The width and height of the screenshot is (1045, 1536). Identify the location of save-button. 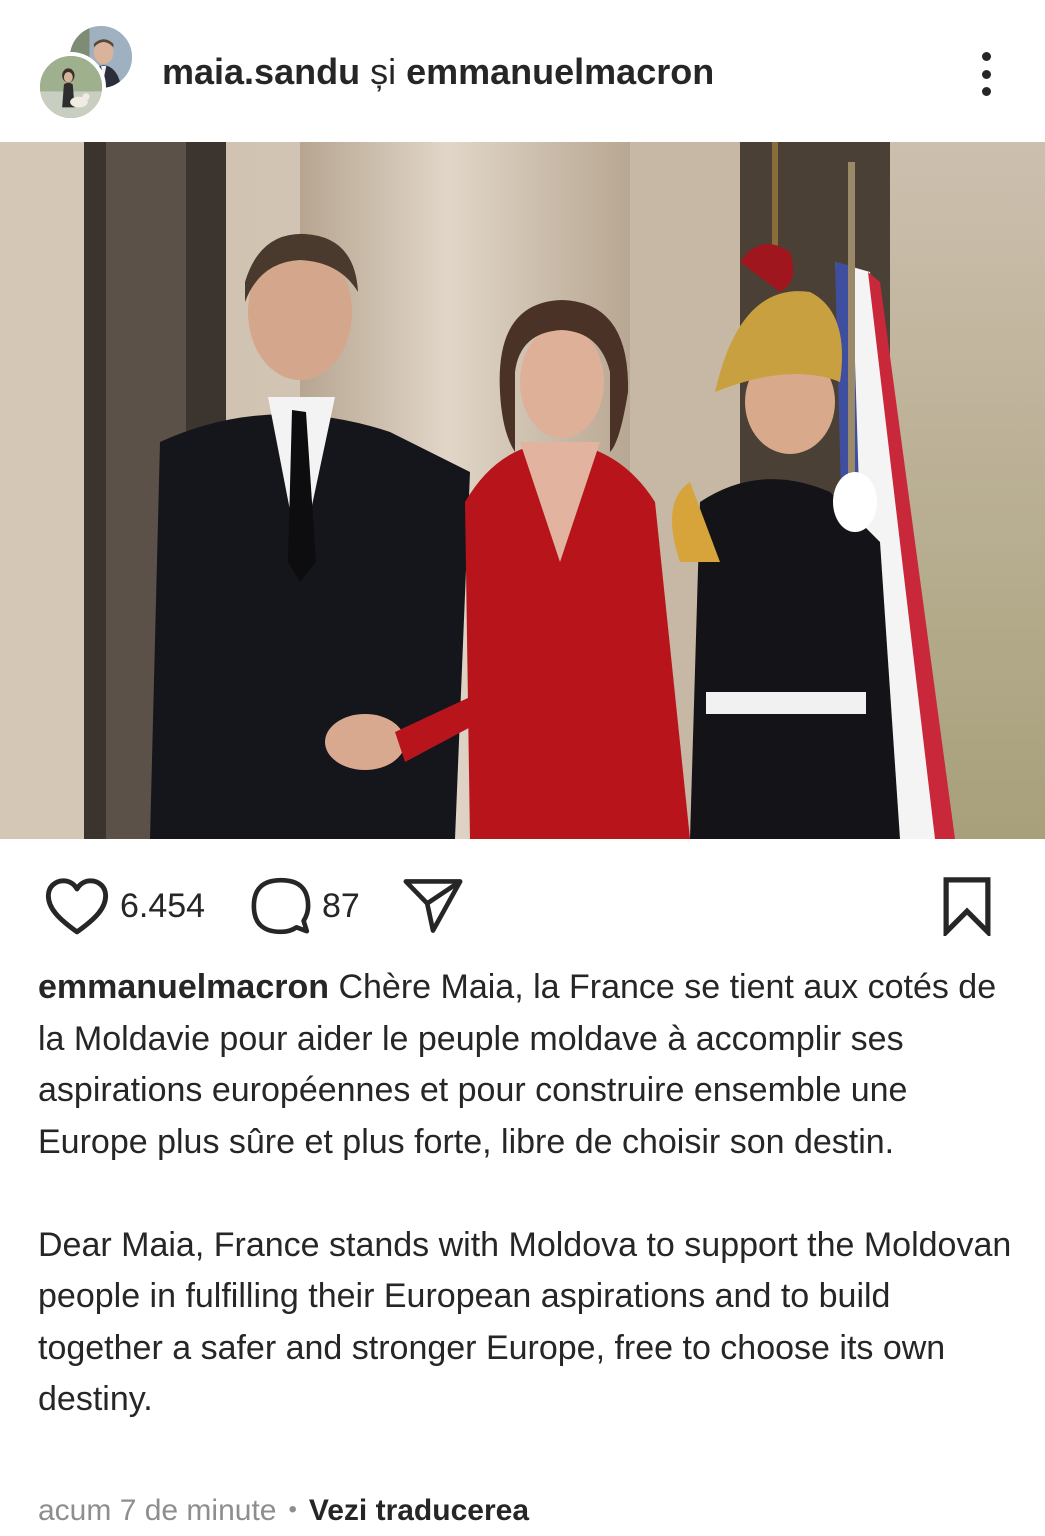
(967, 906).